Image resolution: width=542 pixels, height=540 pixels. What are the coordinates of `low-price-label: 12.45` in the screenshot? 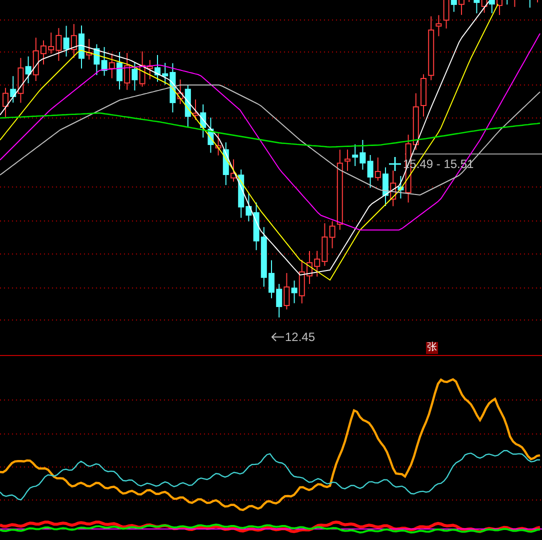 It's located at (300, 337).